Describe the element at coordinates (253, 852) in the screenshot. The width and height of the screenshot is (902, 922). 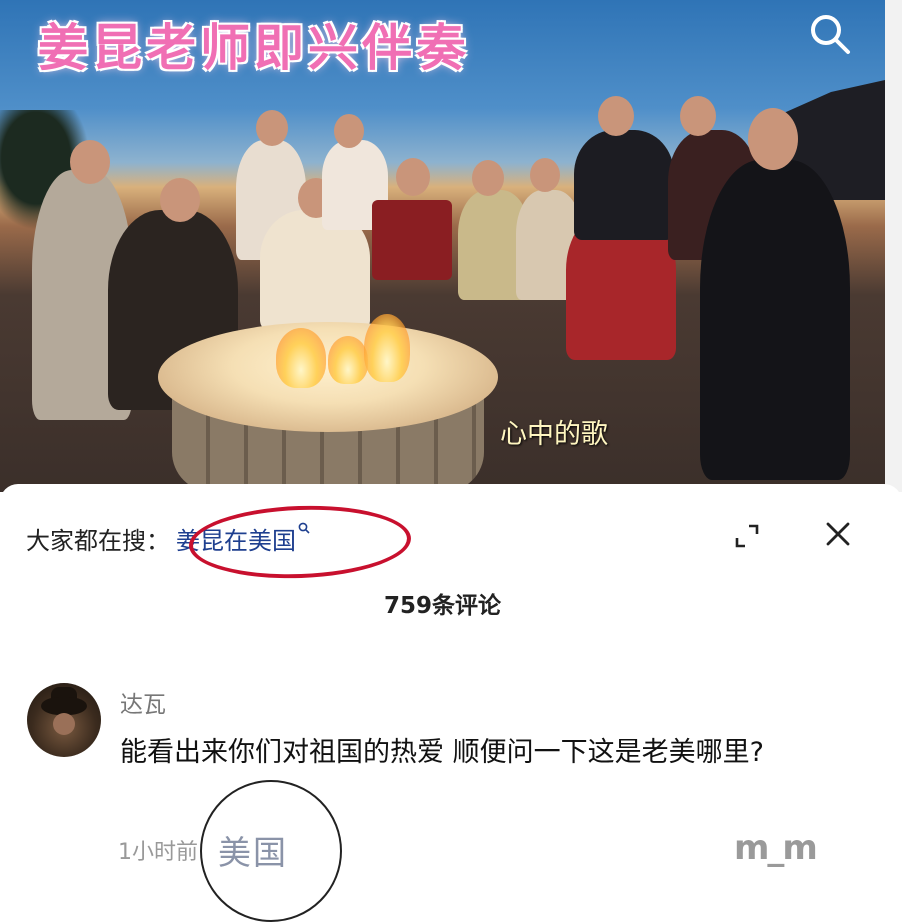
I see `annotation-text: 美国` at that location.